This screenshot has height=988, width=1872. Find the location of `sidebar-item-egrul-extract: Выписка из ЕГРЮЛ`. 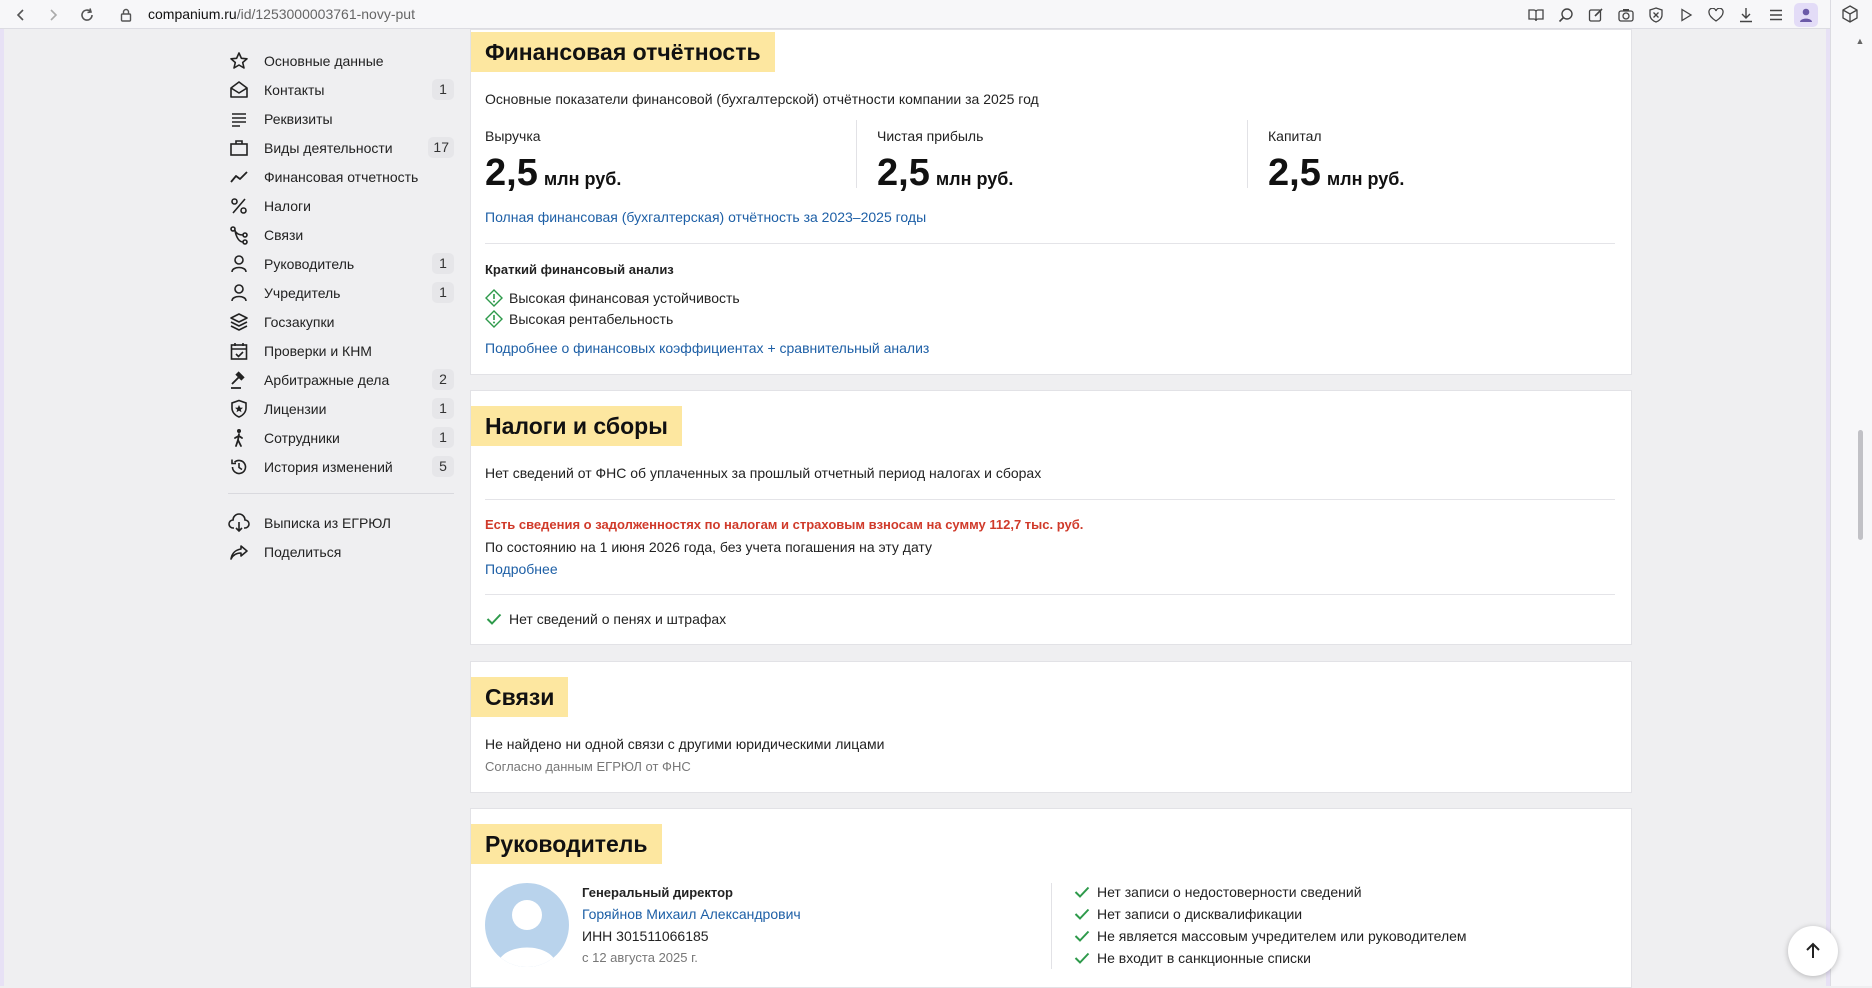

sidebar-item-egrul-extract: Выписка из ЕГРЮЛ is located at coordinates (343, 522).